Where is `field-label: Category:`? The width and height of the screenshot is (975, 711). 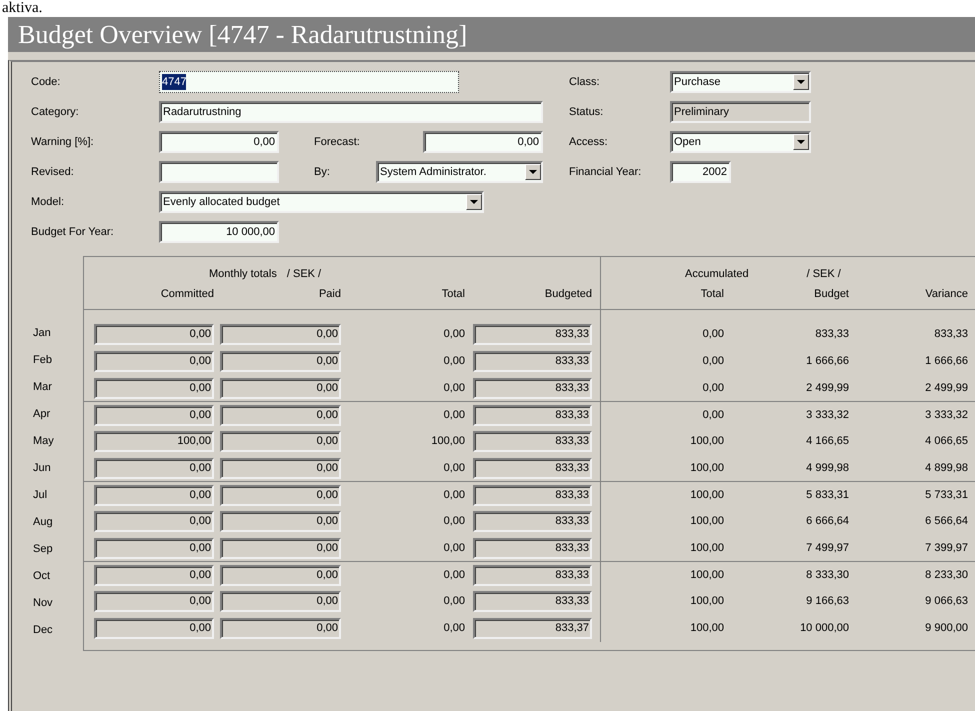 field-label: Category: is located at coordinates (55, 112).